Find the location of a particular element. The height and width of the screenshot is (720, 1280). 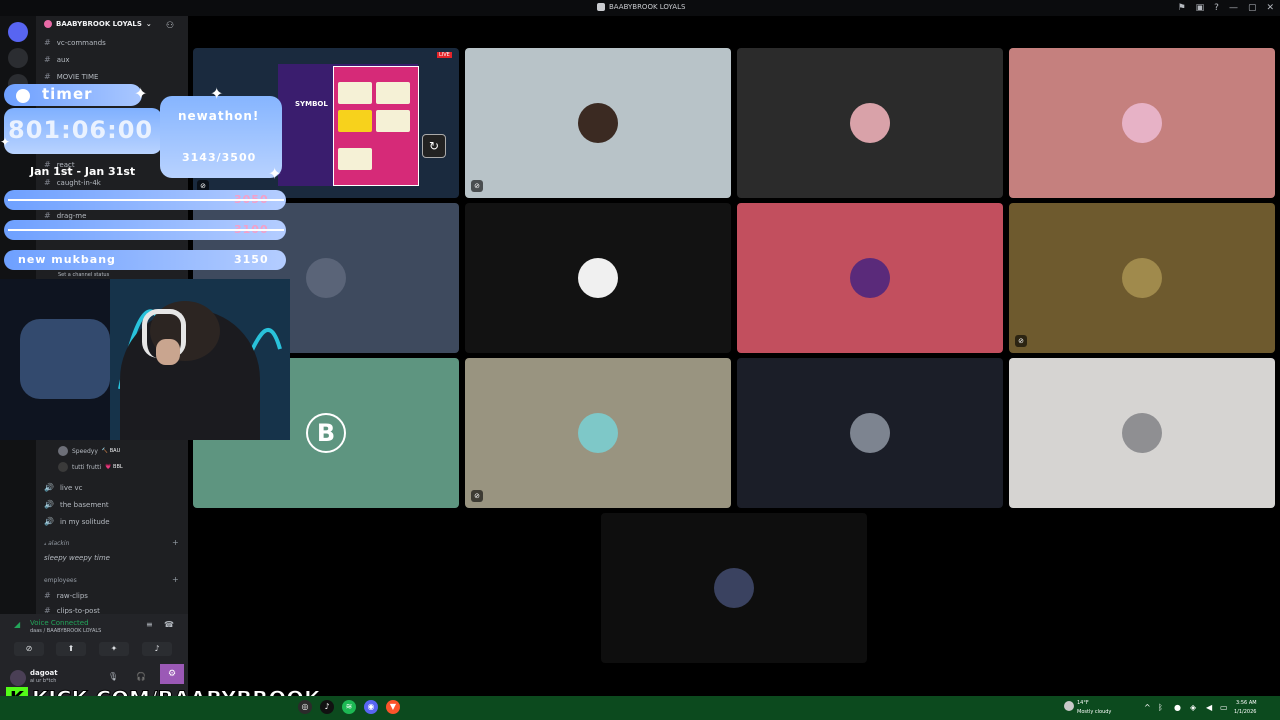

user-name: dagoat is located at coordinates (44, 673).